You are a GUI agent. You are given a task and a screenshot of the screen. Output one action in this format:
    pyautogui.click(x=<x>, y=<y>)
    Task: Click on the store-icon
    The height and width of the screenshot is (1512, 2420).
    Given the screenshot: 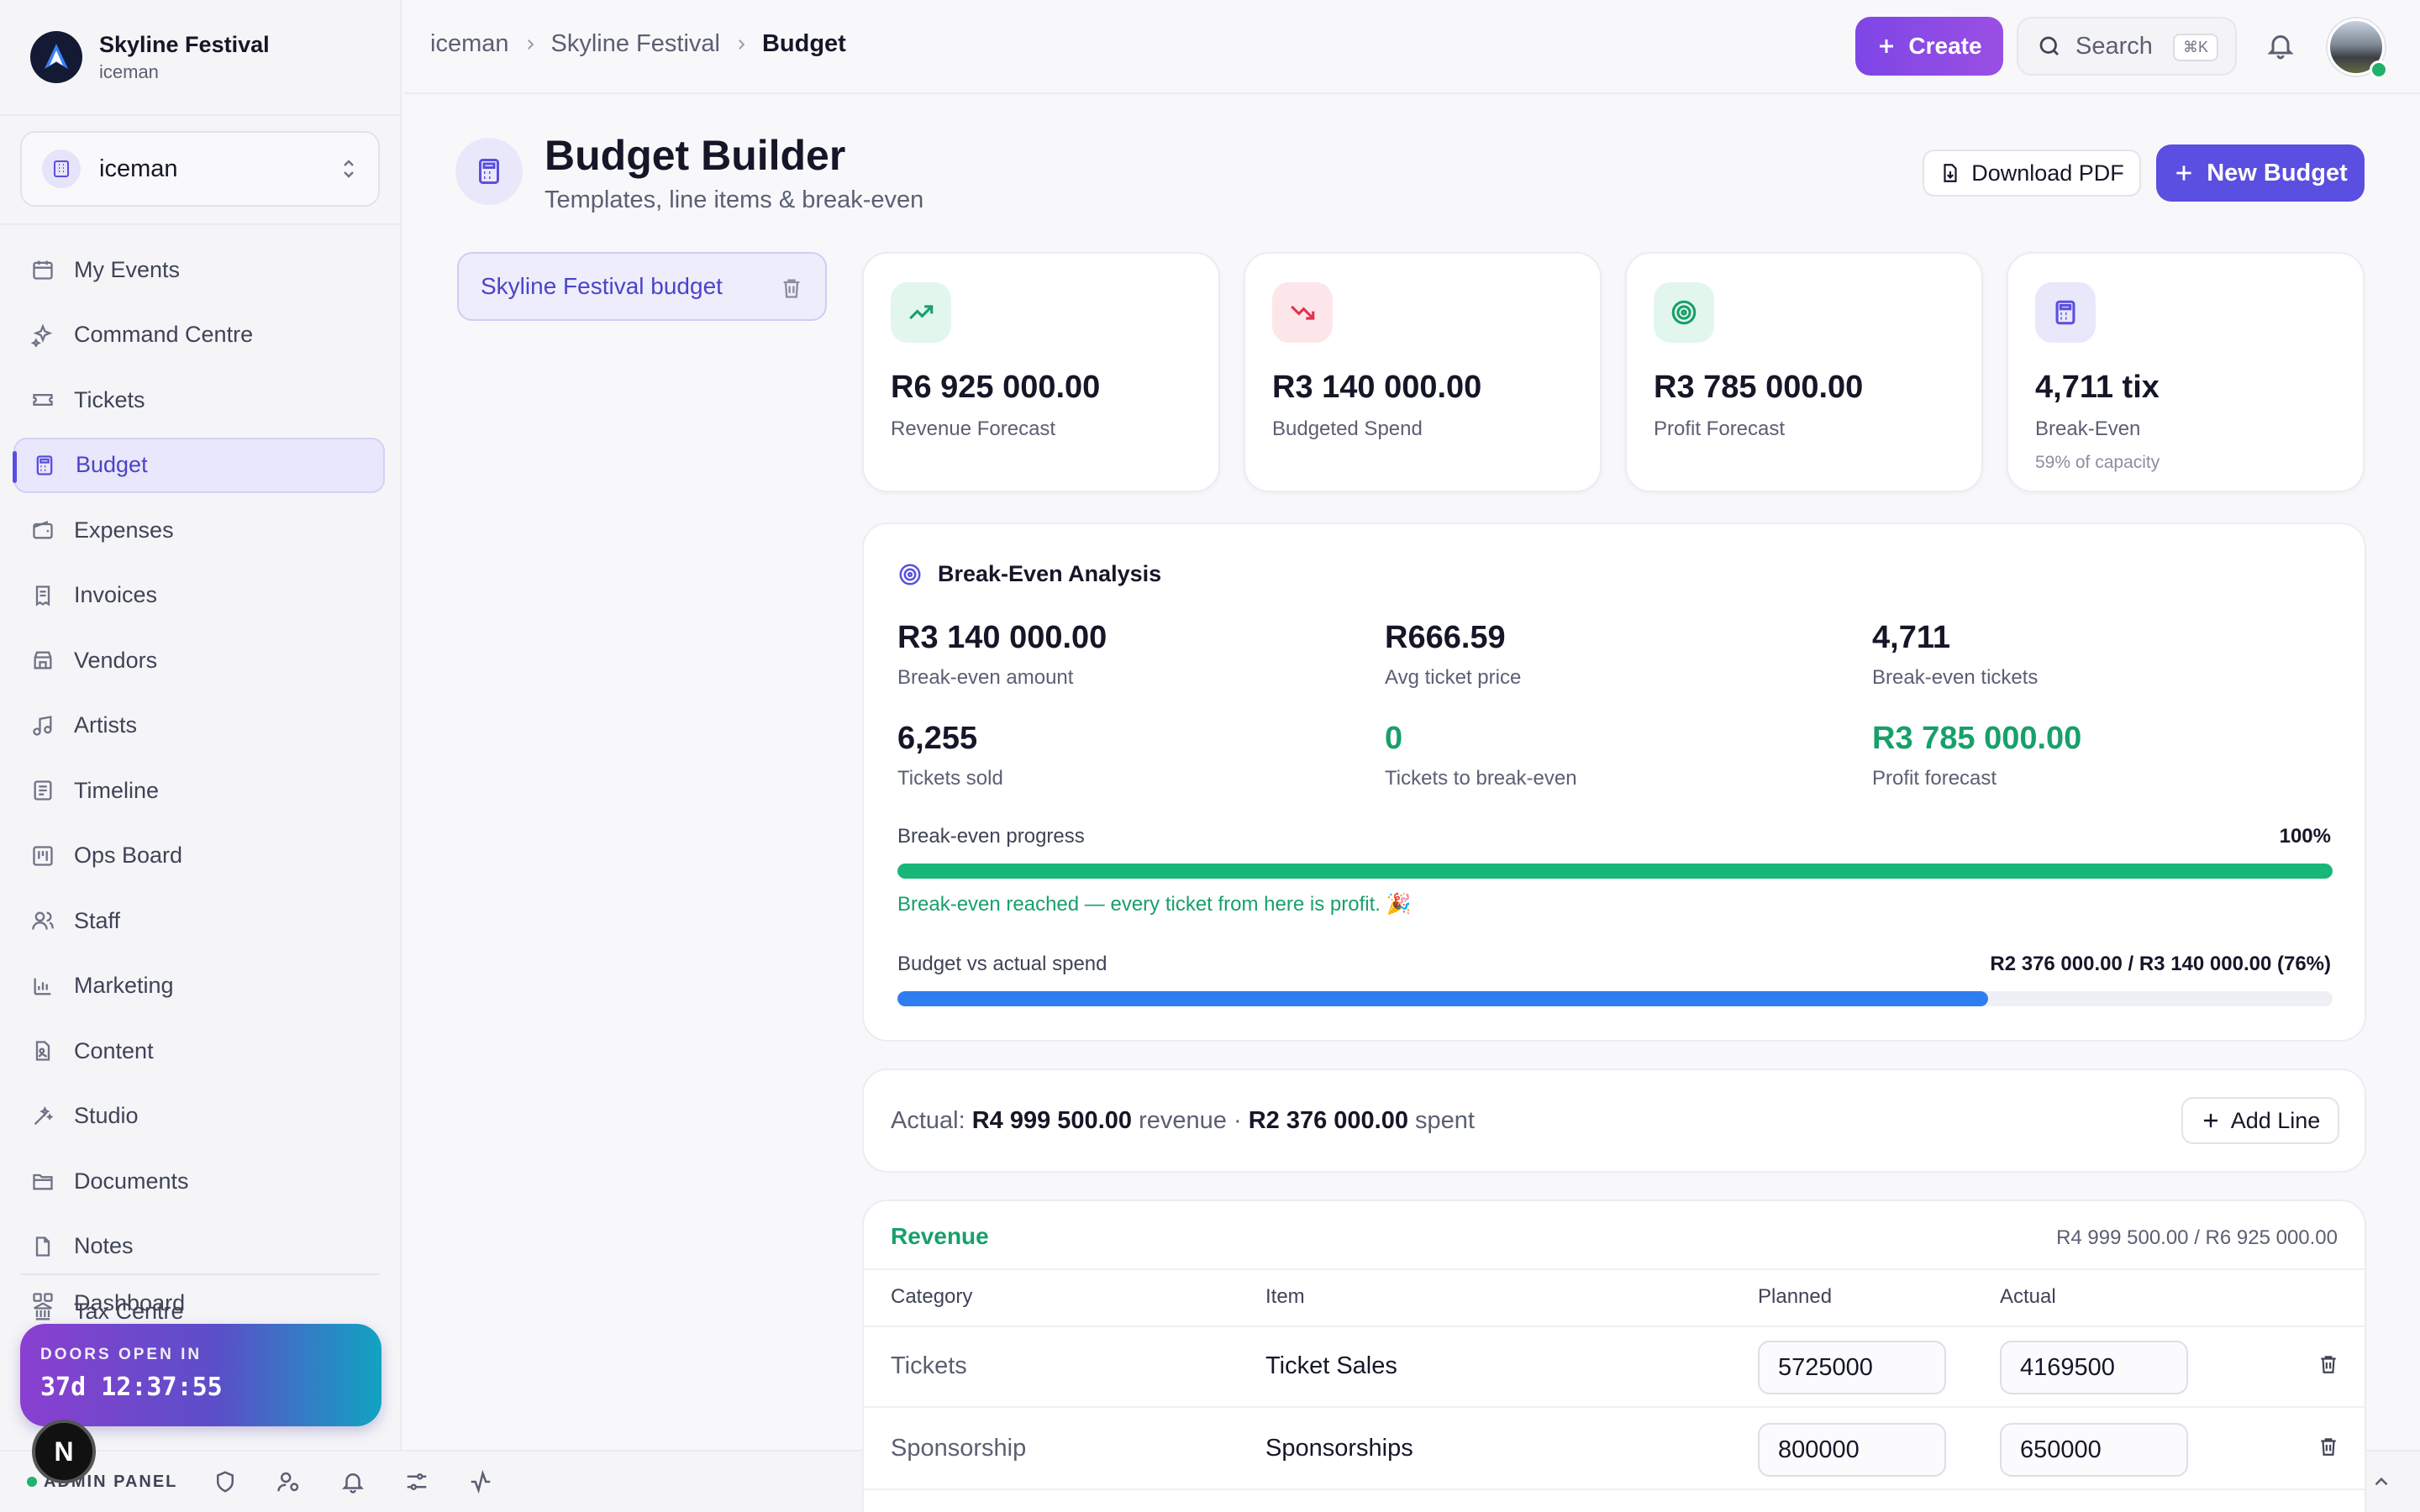 What is the action you would take?
    pyautogui.click(x=42, y=660)
    